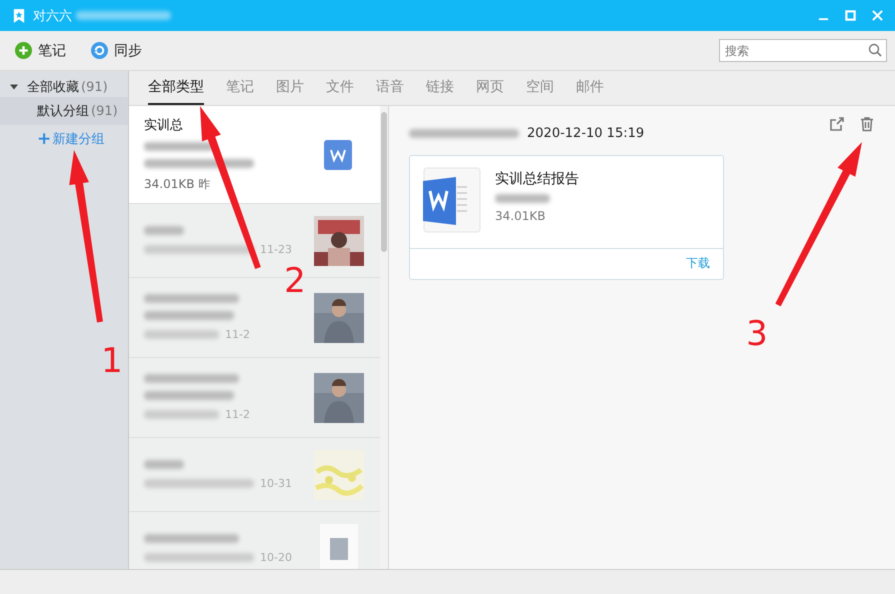 Image resolution: width=895 pixels, height=594 pixels. I want to click on note-meta: 34.01KB 昨, so click(177, 184).